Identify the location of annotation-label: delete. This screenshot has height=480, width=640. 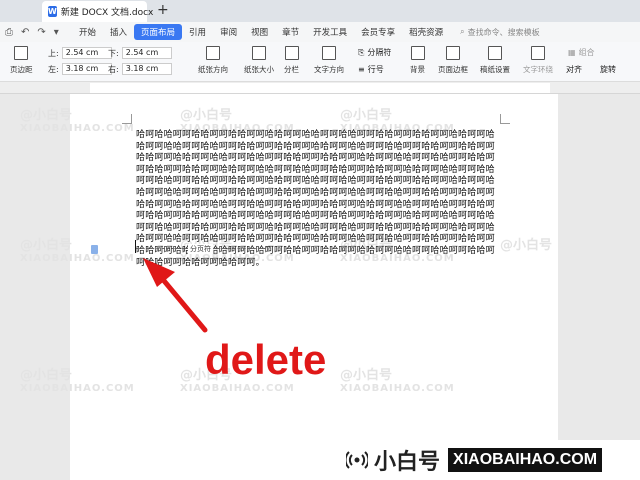
(266, 359).